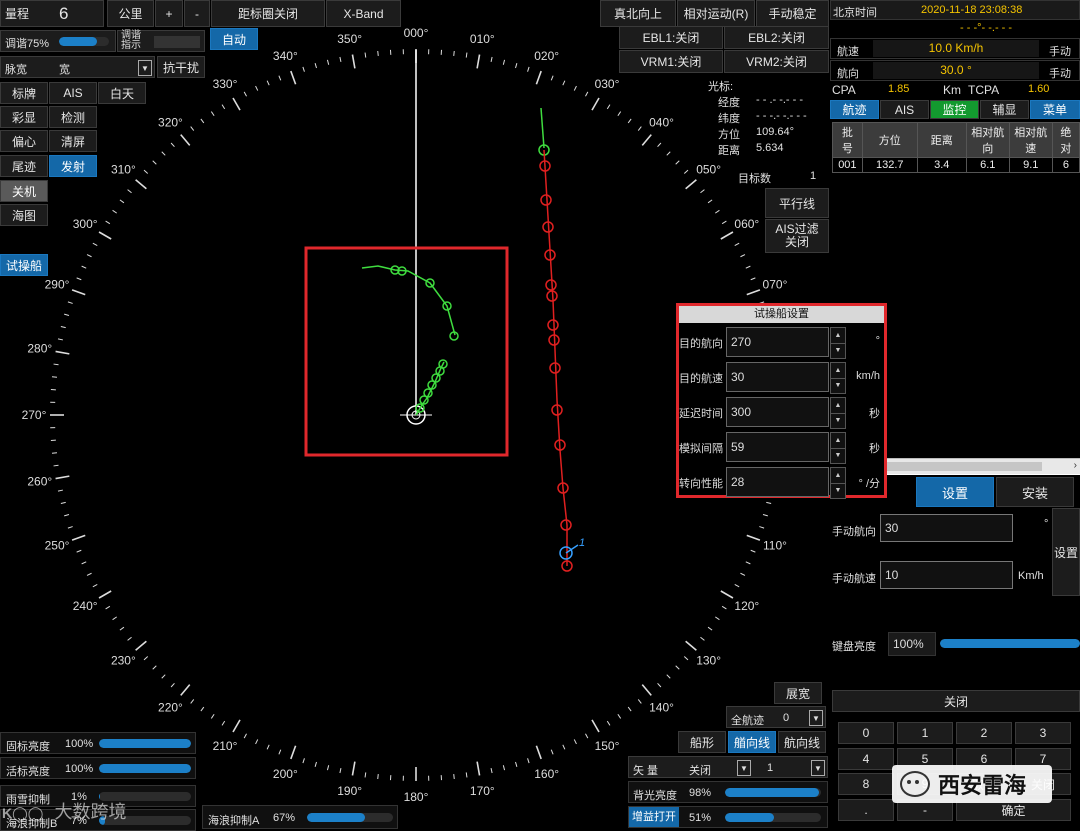  What do you see at coordinates (98, 743) in the screenshot?
I see `fixed-brightness-control: 固标亮度 100%` at bounding box center [98, 743].